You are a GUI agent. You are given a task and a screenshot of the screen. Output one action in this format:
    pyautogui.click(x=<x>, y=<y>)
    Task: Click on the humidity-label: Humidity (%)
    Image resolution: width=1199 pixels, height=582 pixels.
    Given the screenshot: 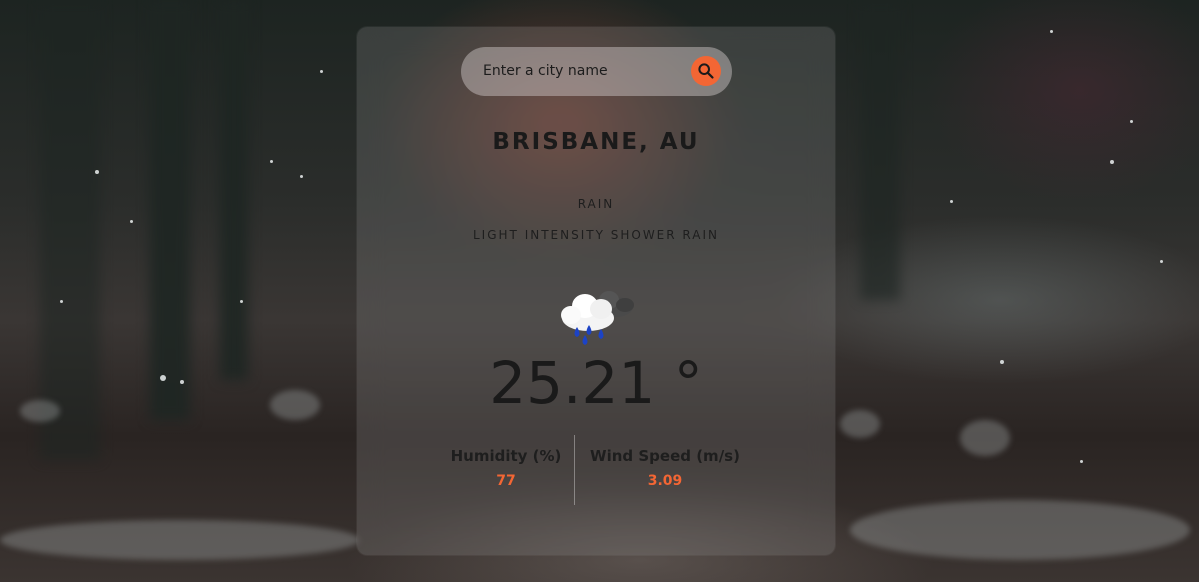 What is the action you would take?
    pyautogui.click(x=506, y=456)
    